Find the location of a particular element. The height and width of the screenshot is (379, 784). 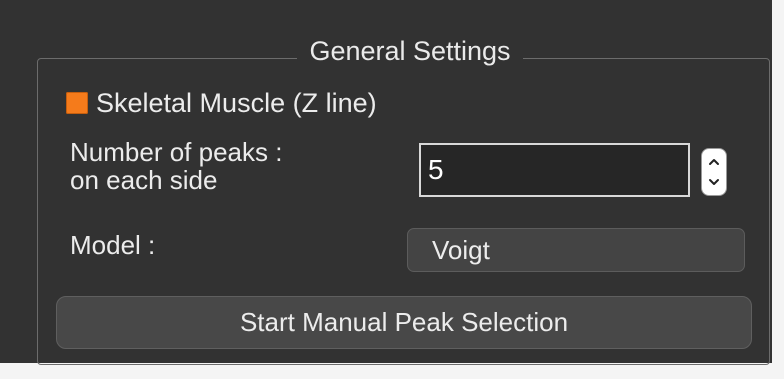

number-of-peaks-stepper is located at coordinates (714, 172).